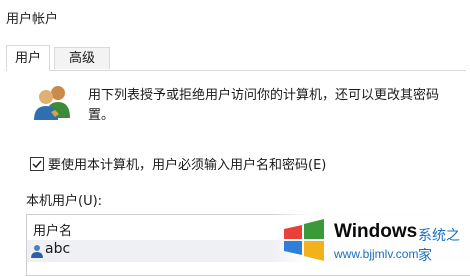  Describe the element at coordinates (101, 115) in the screenshot. I see `description-line-2: 置。` at that location.